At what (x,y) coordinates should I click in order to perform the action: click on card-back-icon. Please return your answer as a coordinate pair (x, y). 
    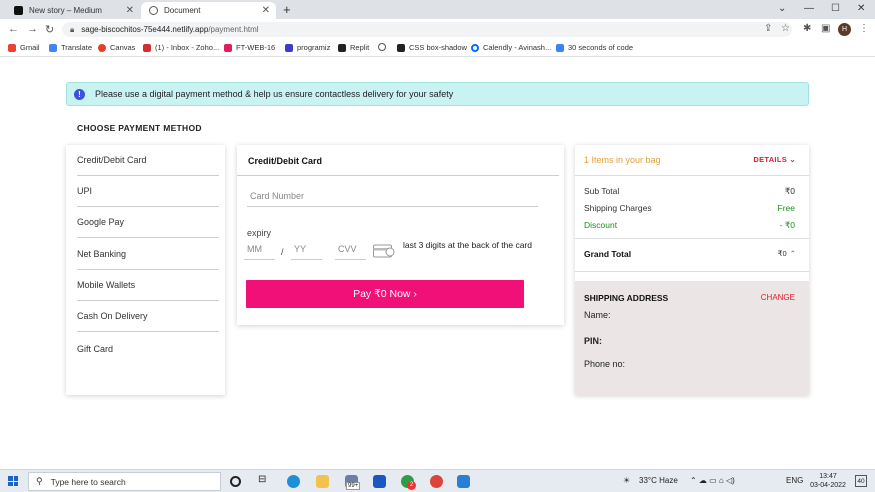
    Looking at the image, I should click on (384, 251).